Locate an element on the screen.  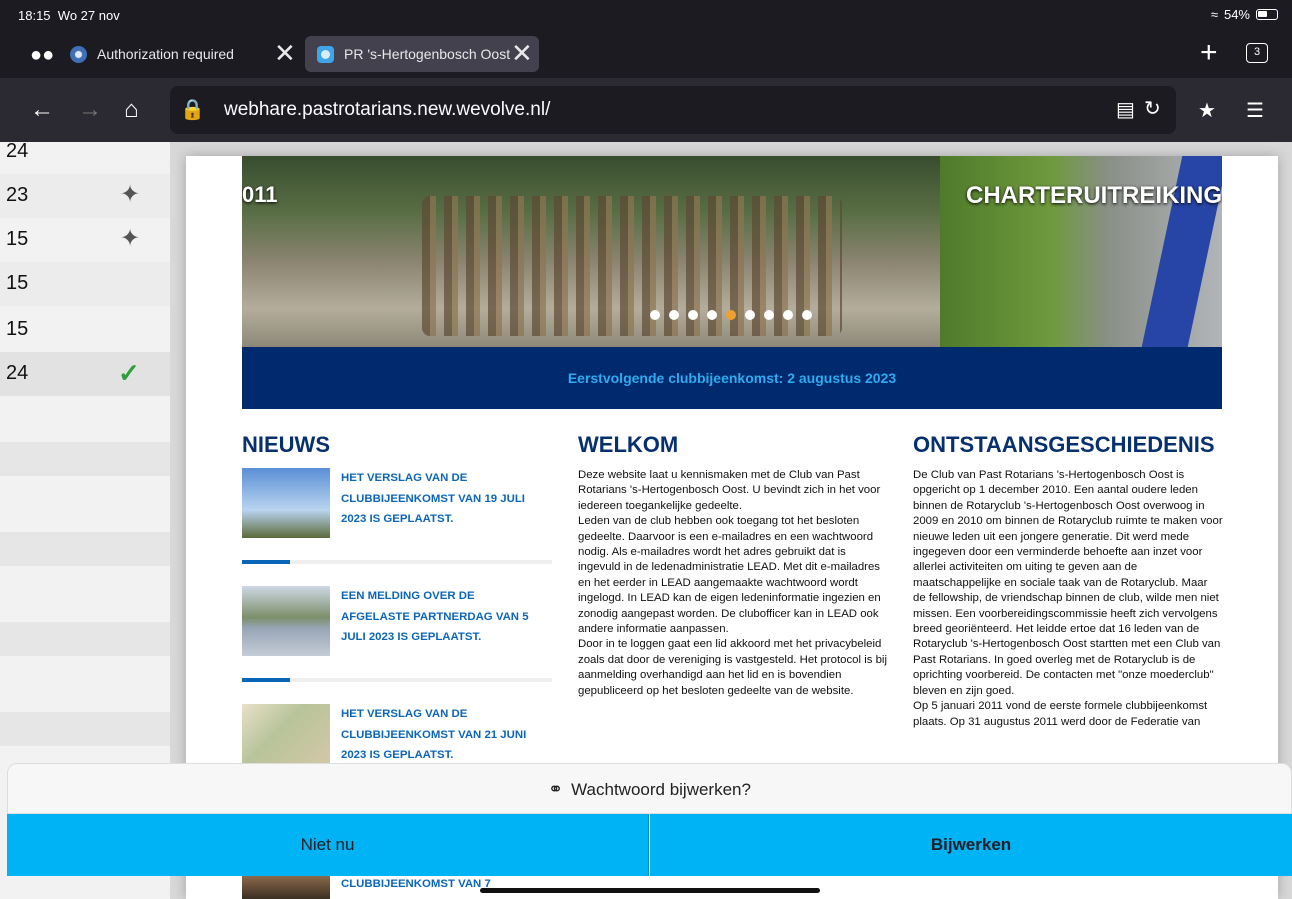
not-now-button: Niet nu is located at coordinates (328, 845).